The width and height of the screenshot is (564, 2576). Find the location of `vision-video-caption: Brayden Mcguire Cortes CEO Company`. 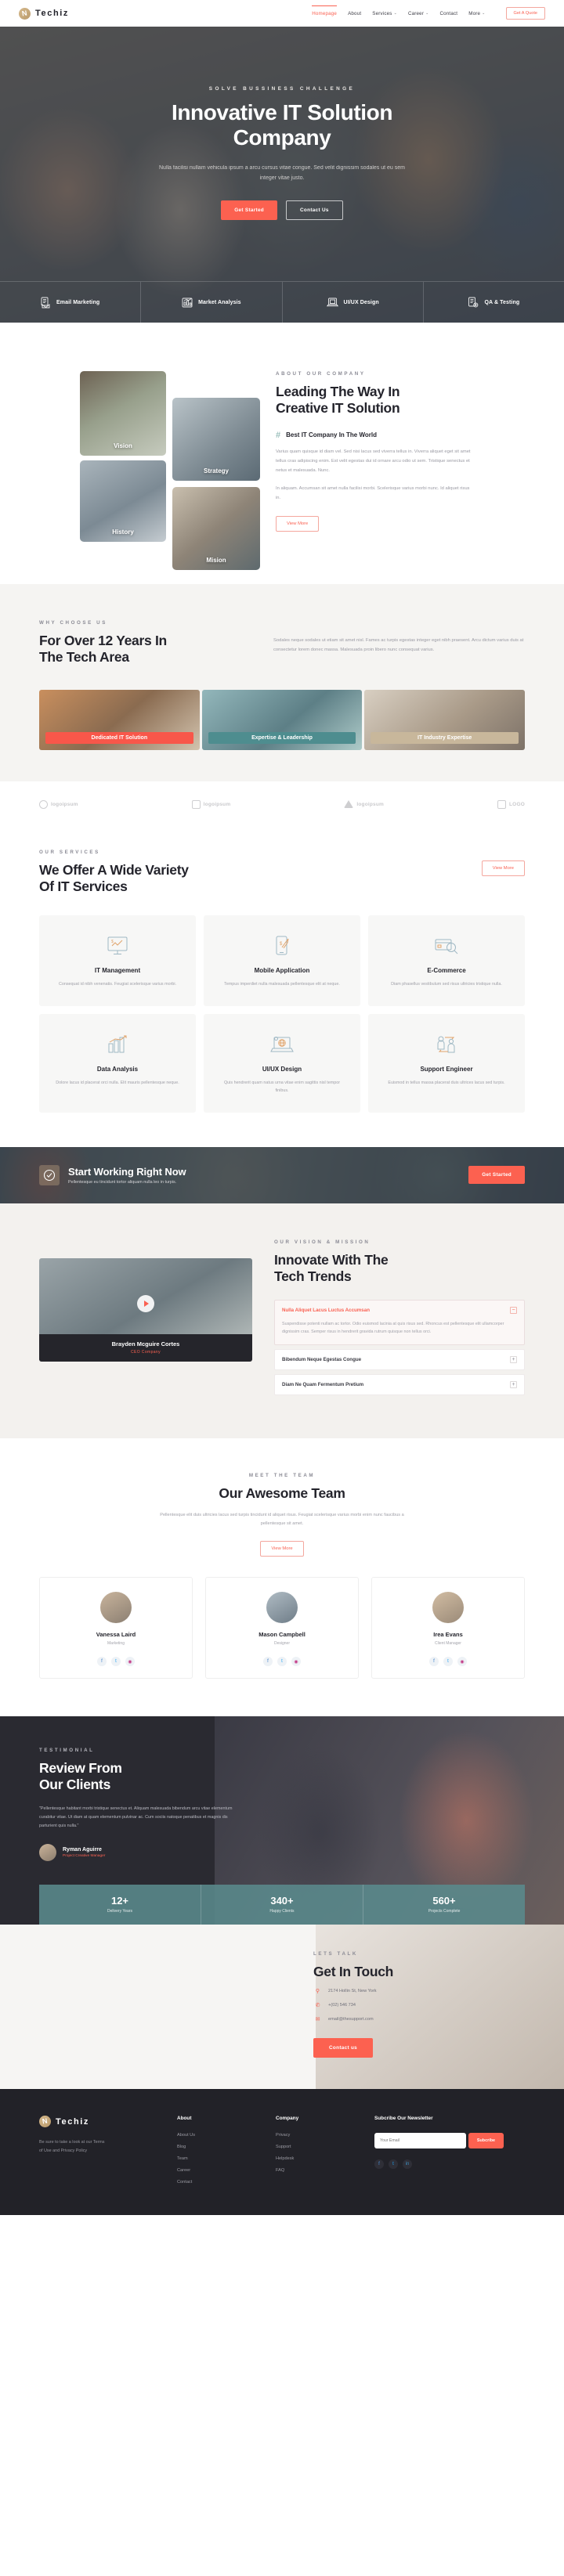

vision-video-caption: Brayden Mcguire Cortes CEO Company is located at coordinates (145, 1347).